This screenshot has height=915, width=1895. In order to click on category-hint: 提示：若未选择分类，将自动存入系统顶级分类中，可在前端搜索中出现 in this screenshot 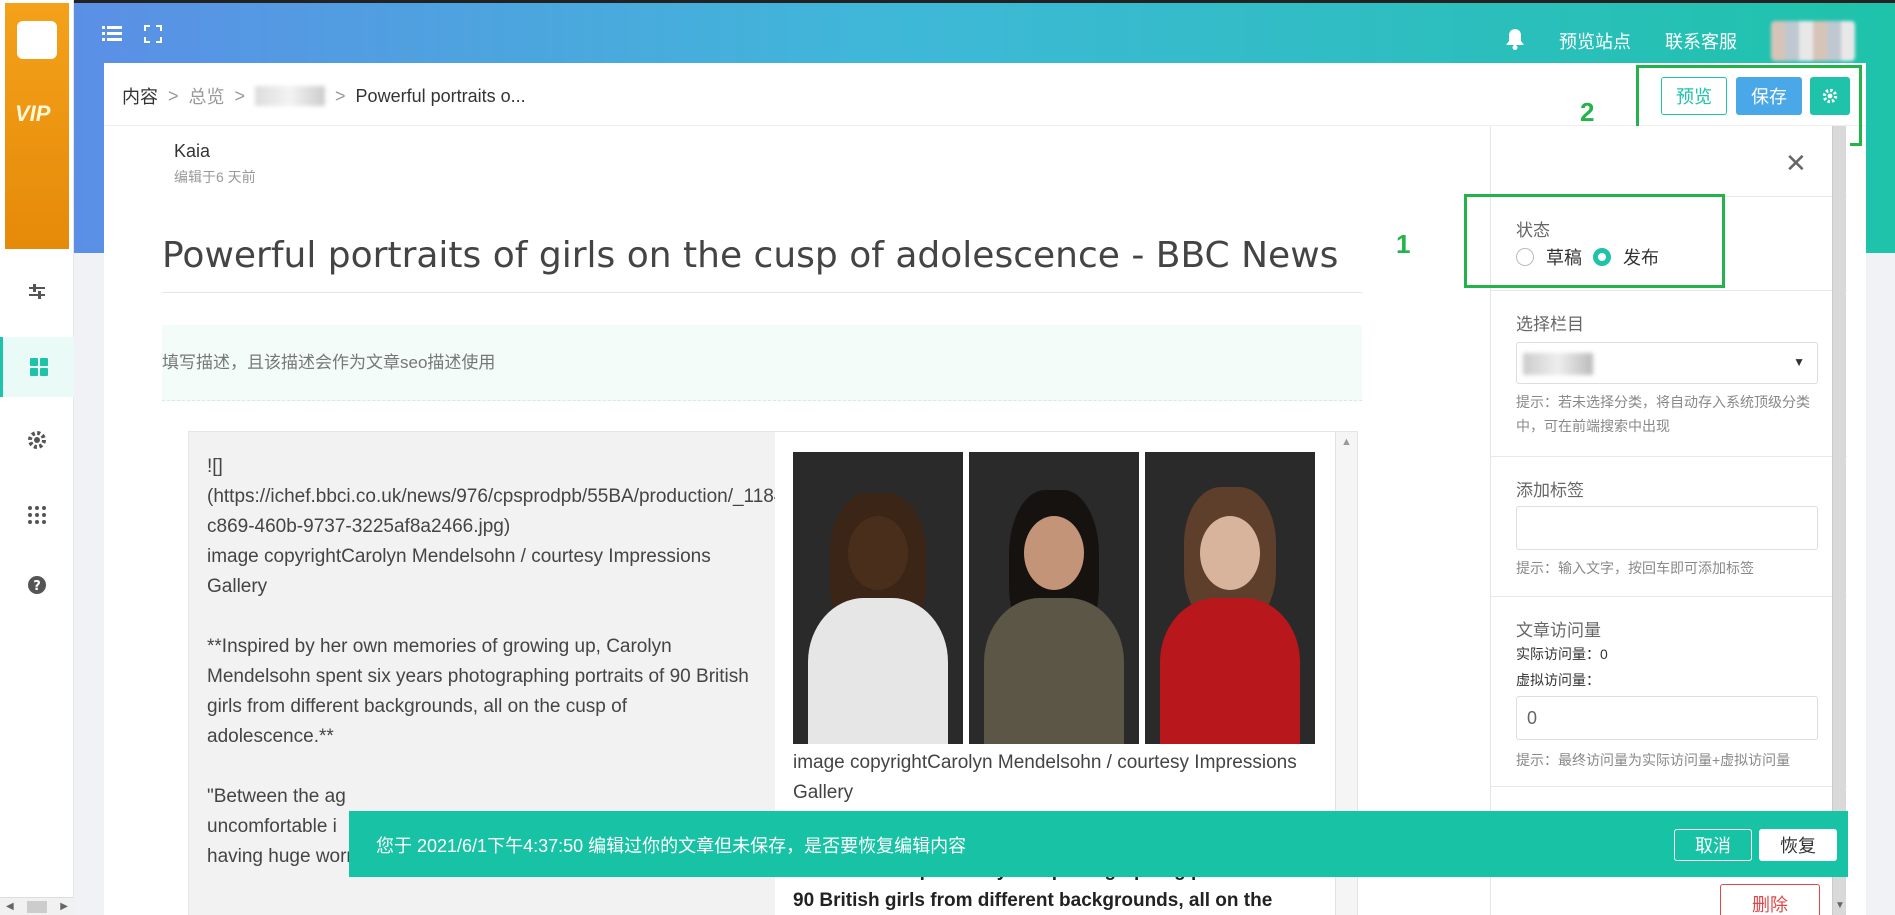, I will do `click(1663, 414)`.